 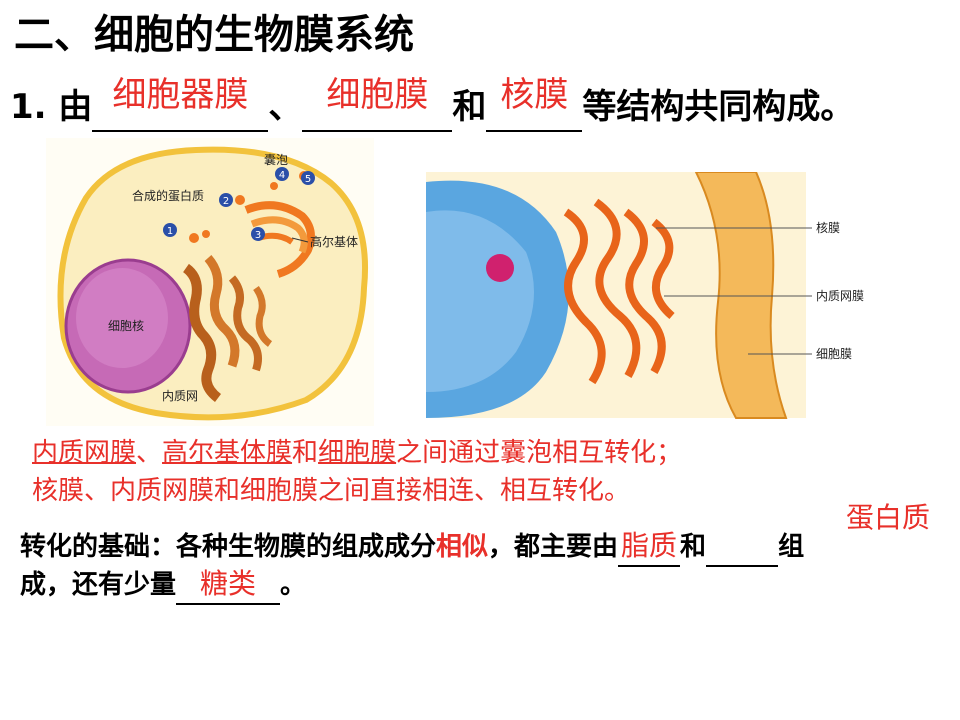 What do you see at coordinates (226, 201) in the screenshot?
I see `svg-text: 2` at bounding box center [226, 201].